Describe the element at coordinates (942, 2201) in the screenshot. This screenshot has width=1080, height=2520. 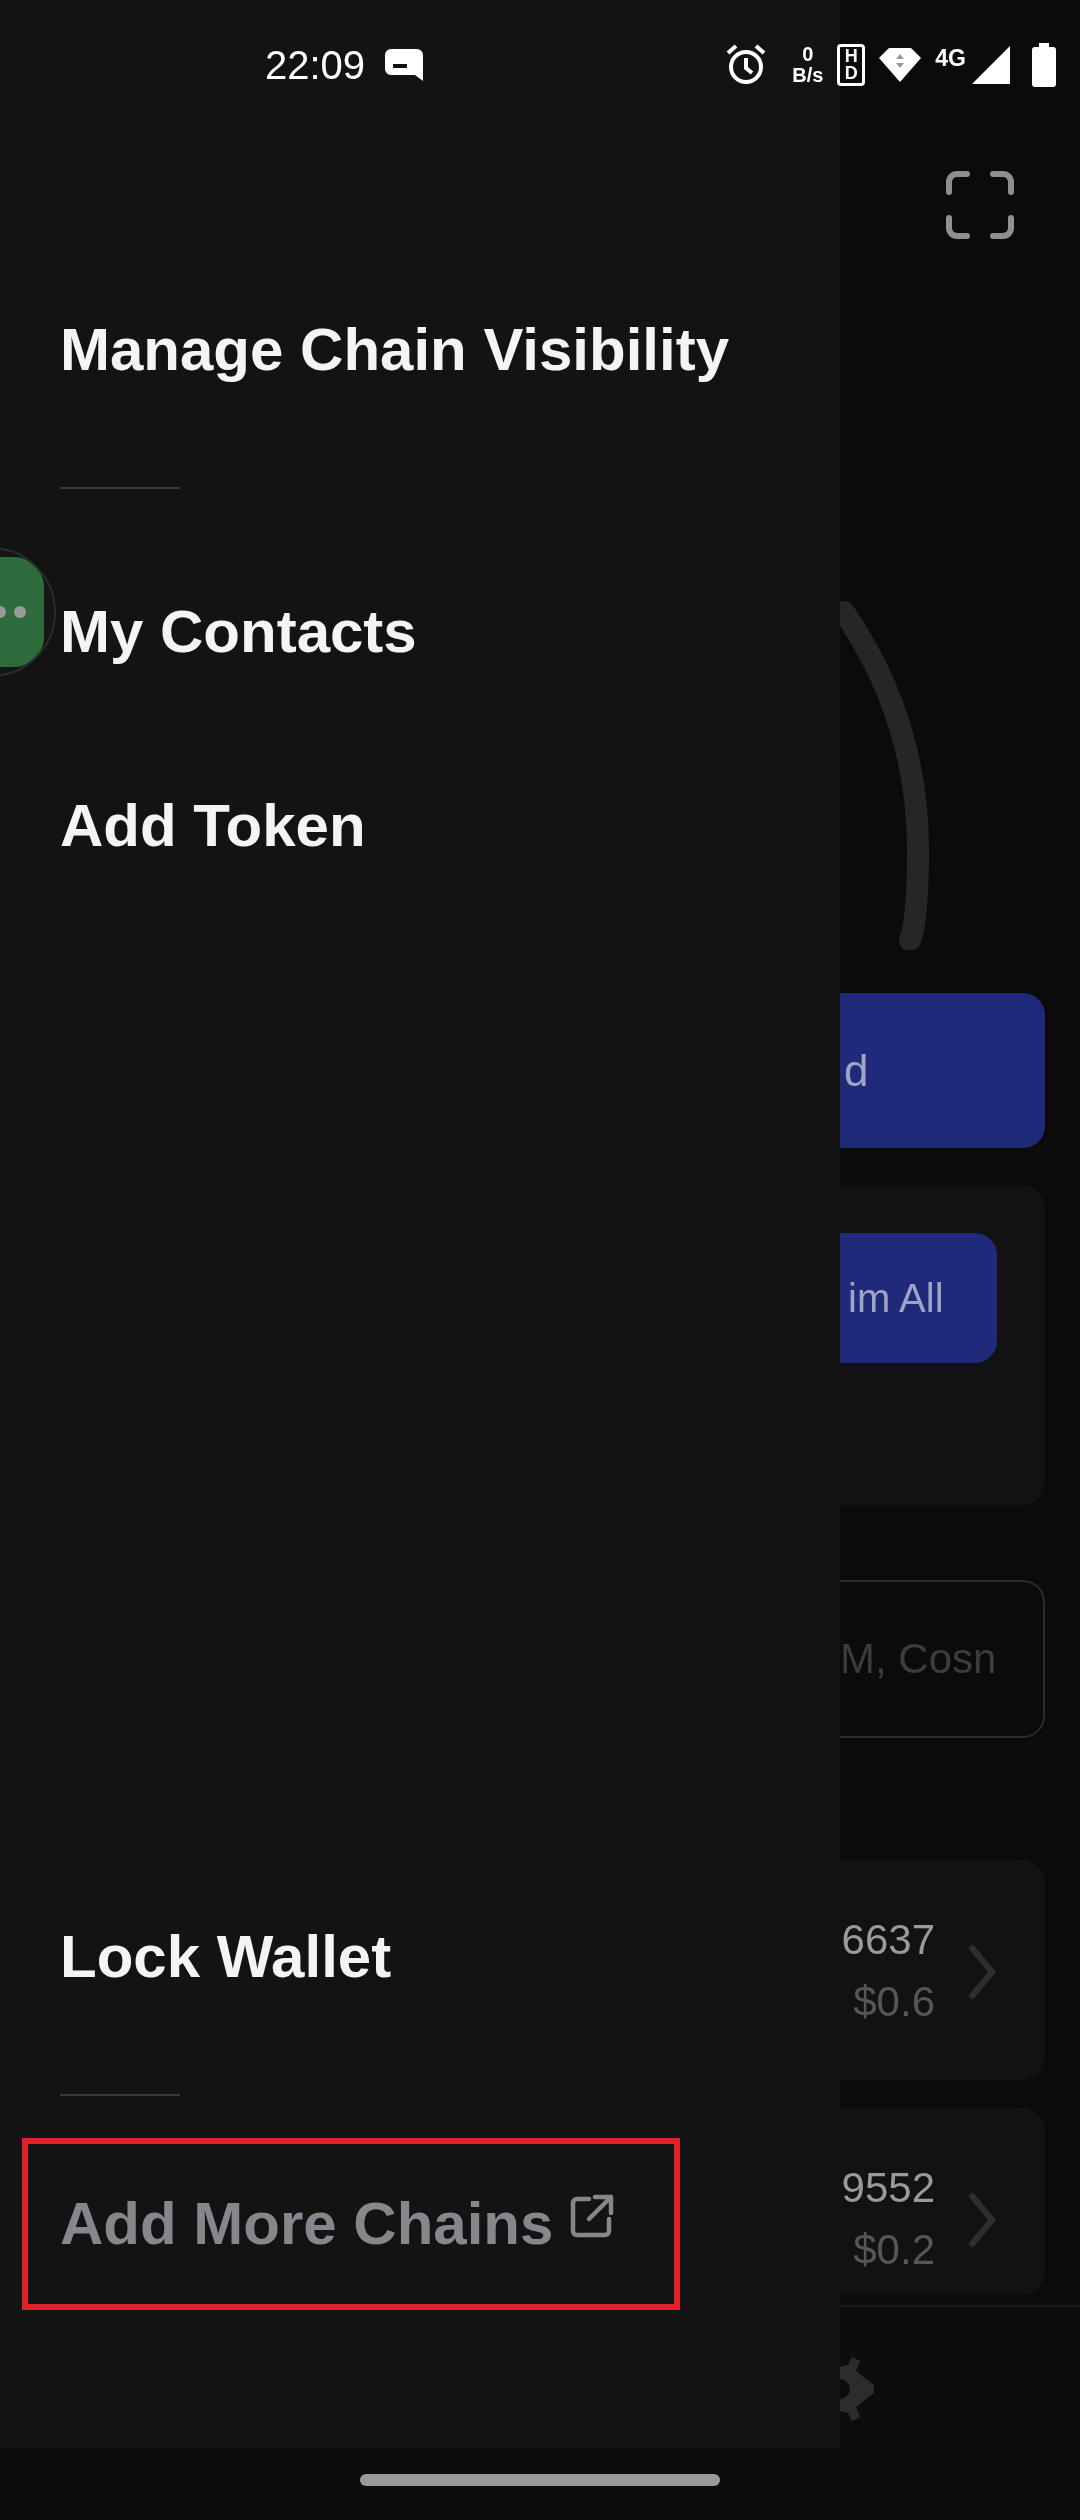
I see `token-card: 9552 $0.2` at that location.